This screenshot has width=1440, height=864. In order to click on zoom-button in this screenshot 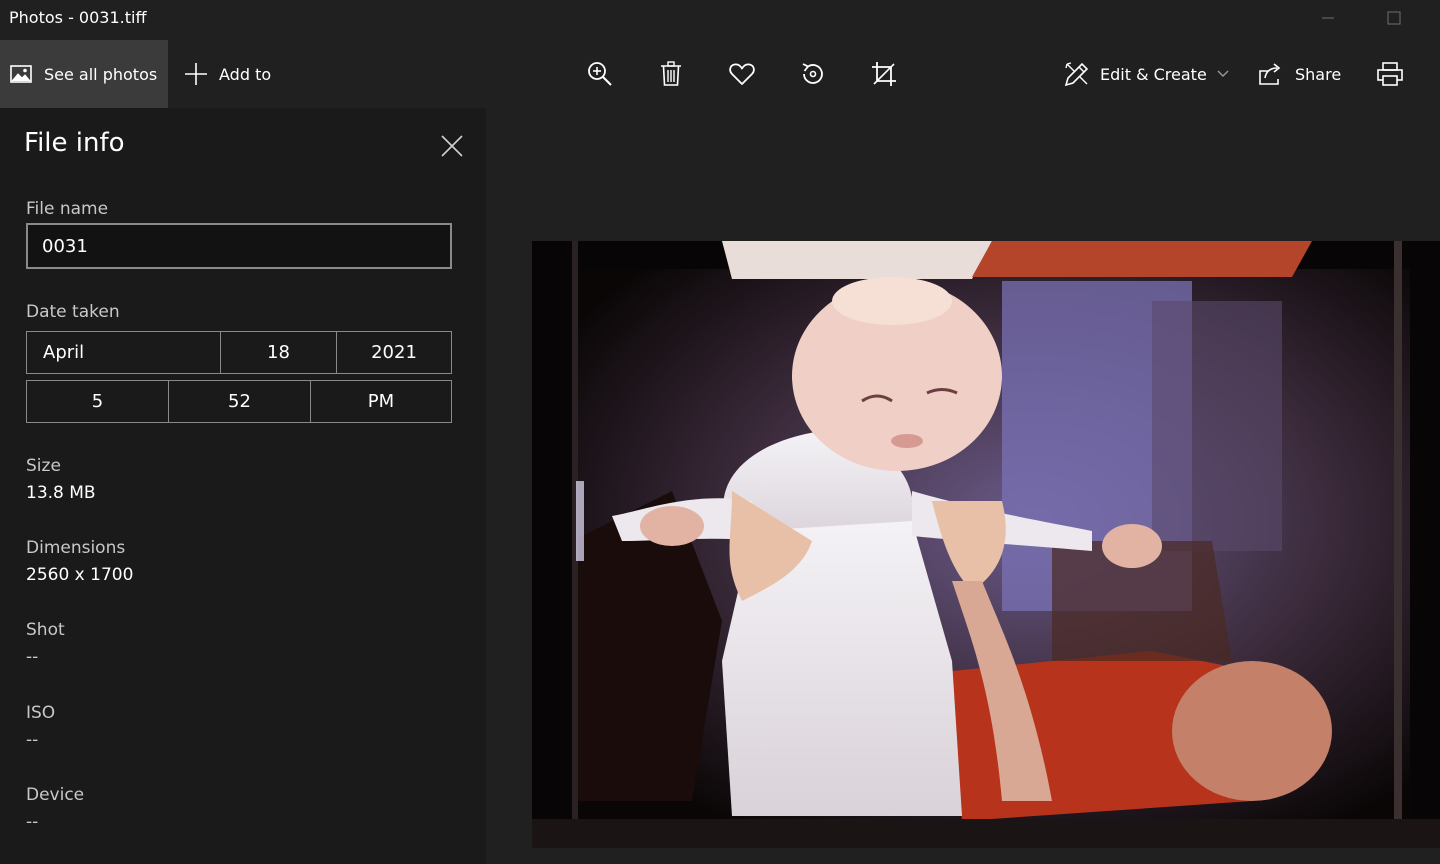, I will do `click(600, 74)`.